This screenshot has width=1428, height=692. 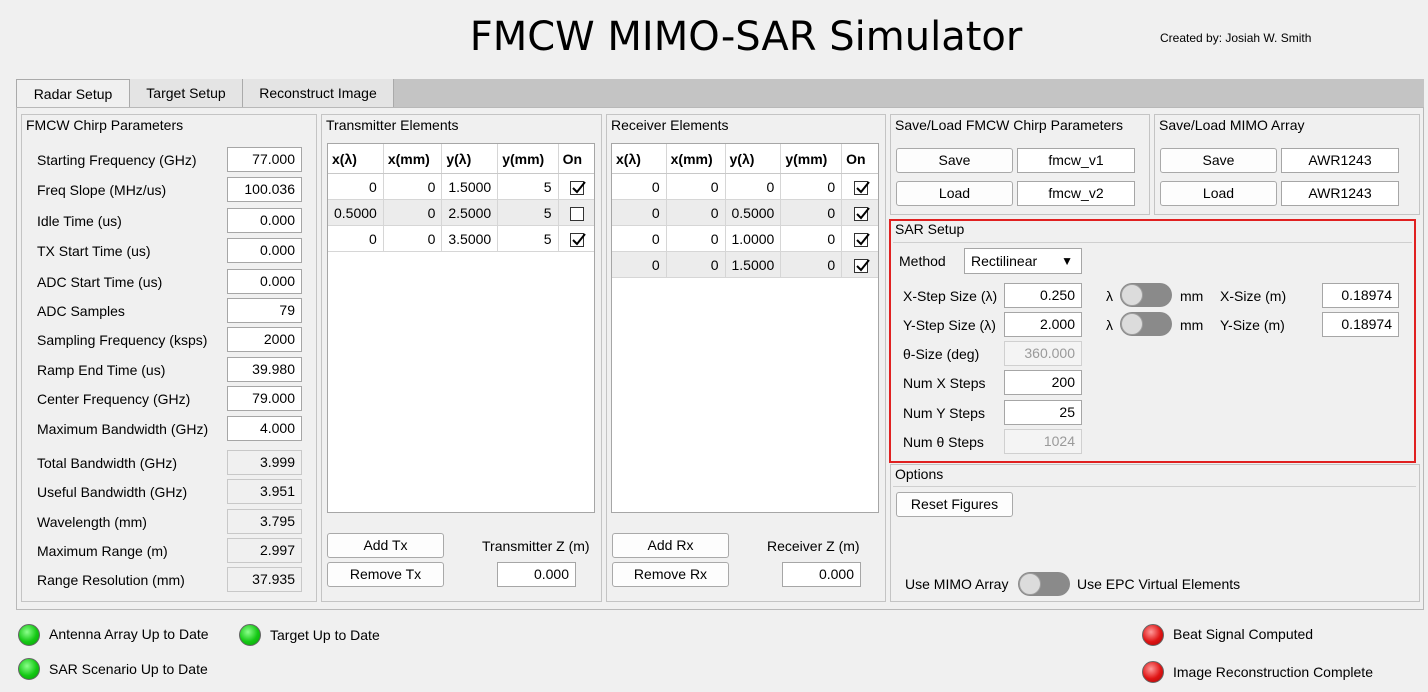 What do you see at coordinates (1023, 261) in the screenshot?
I see `method-dropdown: Rectilinear ▼` at bounding box center [1023, 261].